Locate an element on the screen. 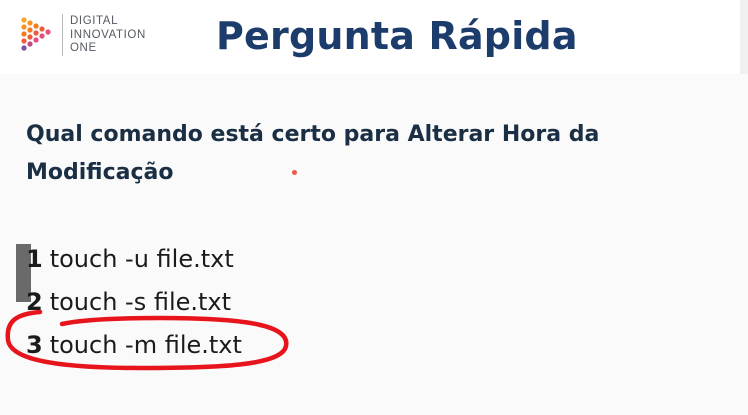 Image resolution: width=748 pixels, height=415 pixels. answer-option-3: 3 touch -m file.txt is located at coordinates (134, 345).